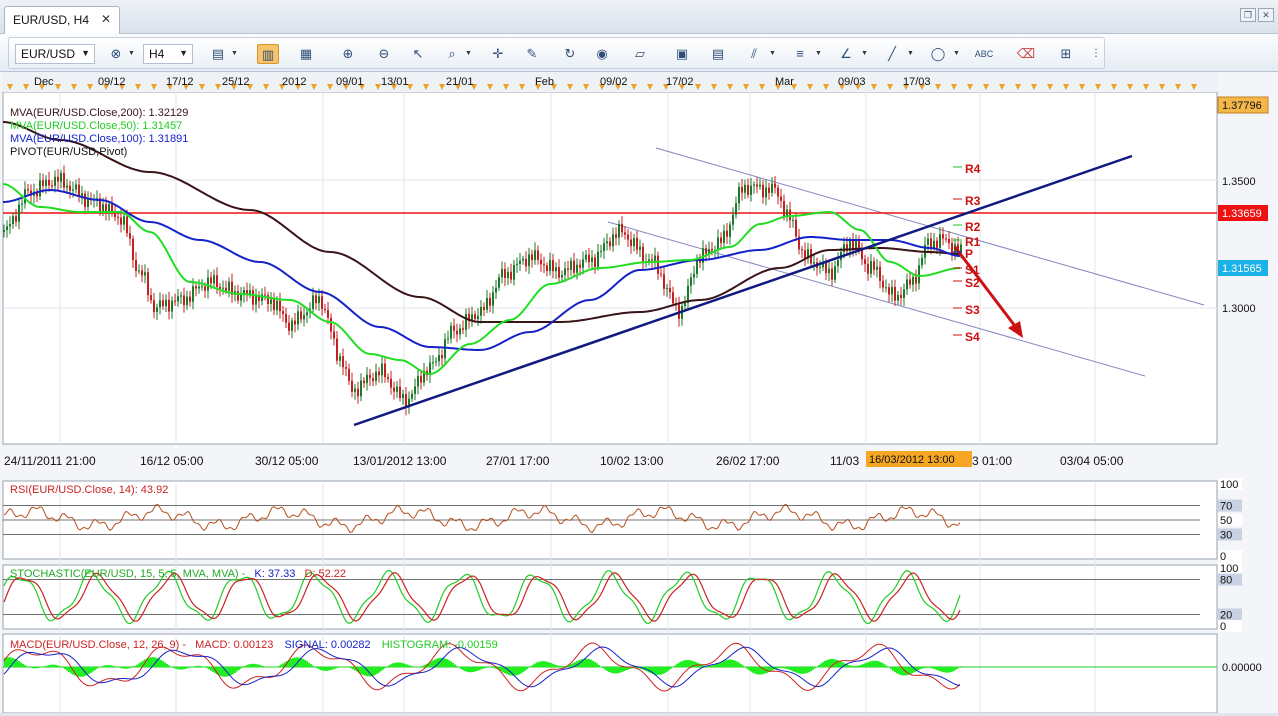  What do you see at coordinates (1066, 54) in the screenshot?
I see `hierarchy-icon: ⊞` at bounding box center [1066, 54].